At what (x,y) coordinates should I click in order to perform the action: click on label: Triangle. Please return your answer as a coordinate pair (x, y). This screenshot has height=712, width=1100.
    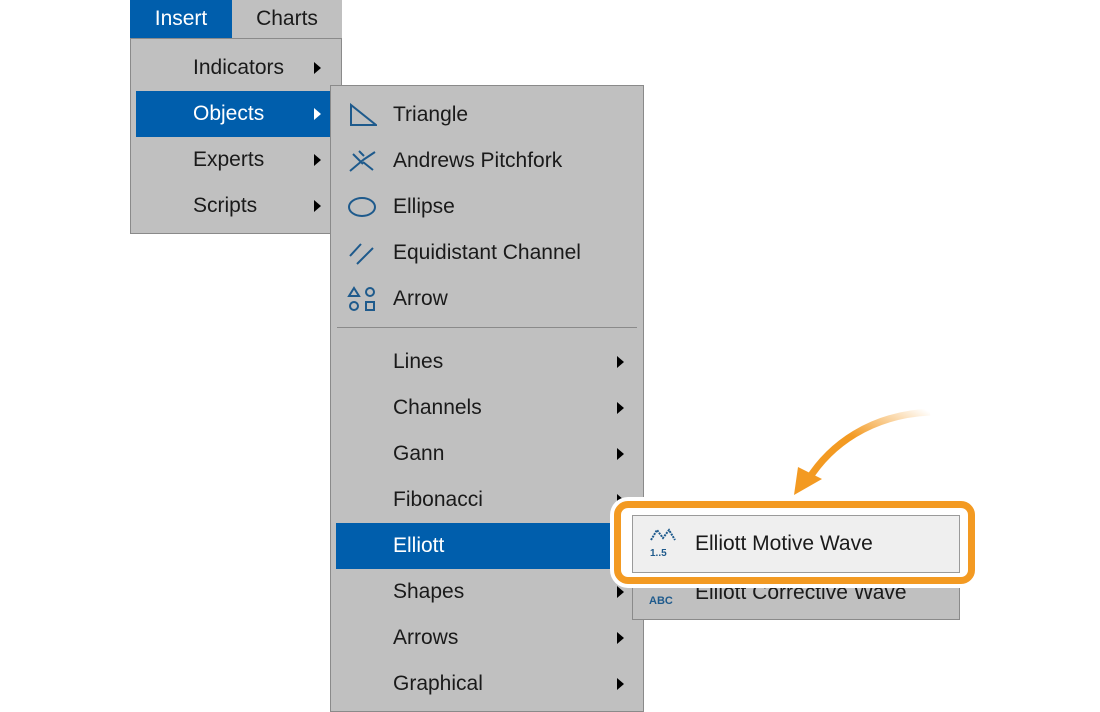
    Looking at the image, I should click on (431, 114).